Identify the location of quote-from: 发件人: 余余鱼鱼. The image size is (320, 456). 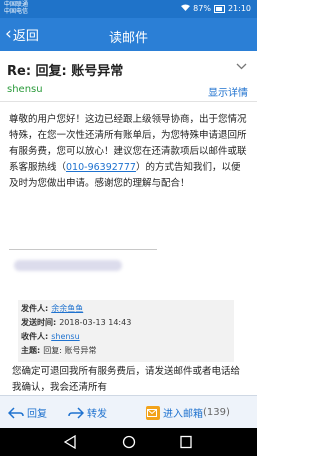
(52, 308).